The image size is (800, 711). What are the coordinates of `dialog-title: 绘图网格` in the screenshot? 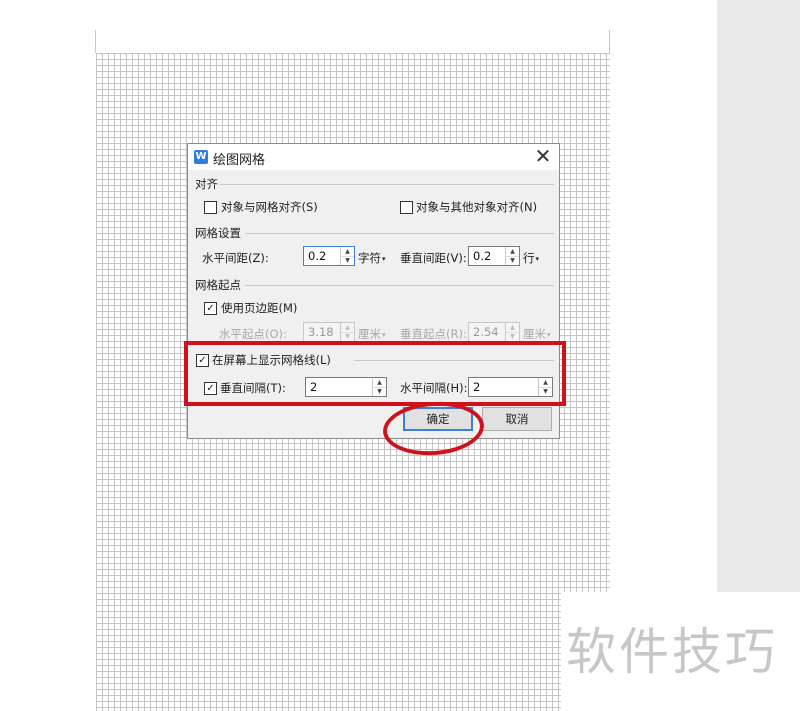 It's located at (239, 160).